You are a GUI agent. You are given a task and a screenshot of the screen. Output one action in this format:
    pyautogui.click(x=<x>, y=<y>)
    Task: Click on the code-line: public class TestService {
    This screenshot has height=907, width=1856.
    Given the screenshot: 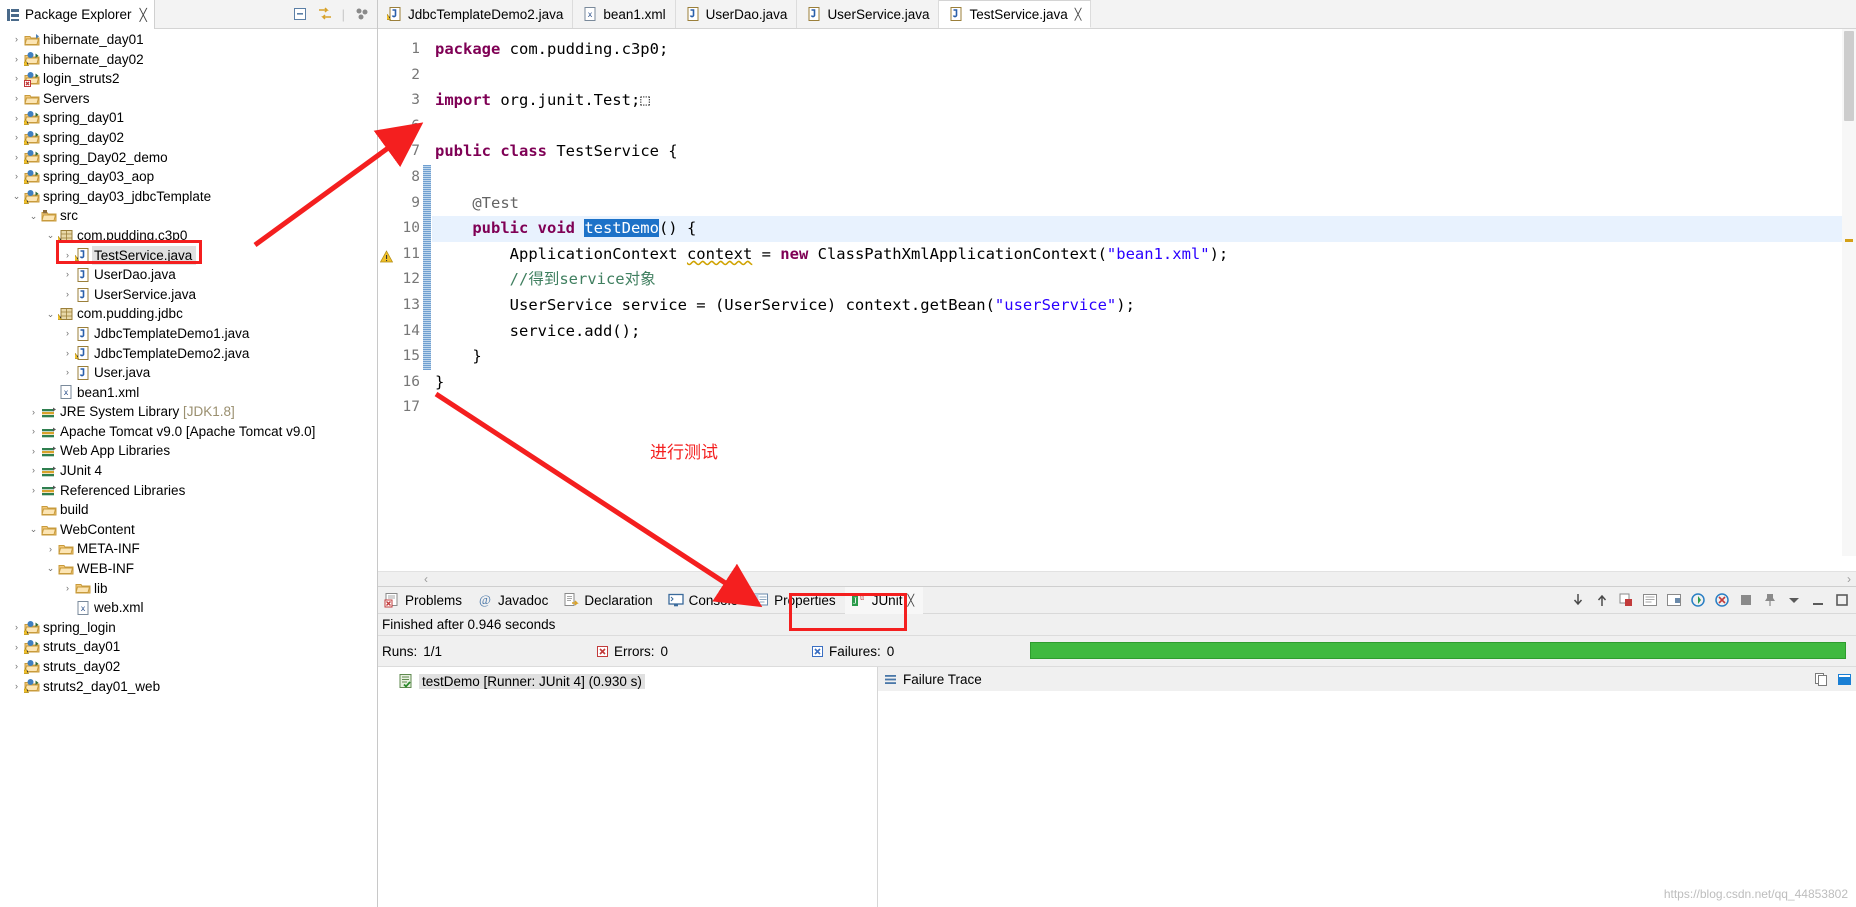 What is the action you would take?
    pyautogui.click(x=1144, y=152)
    